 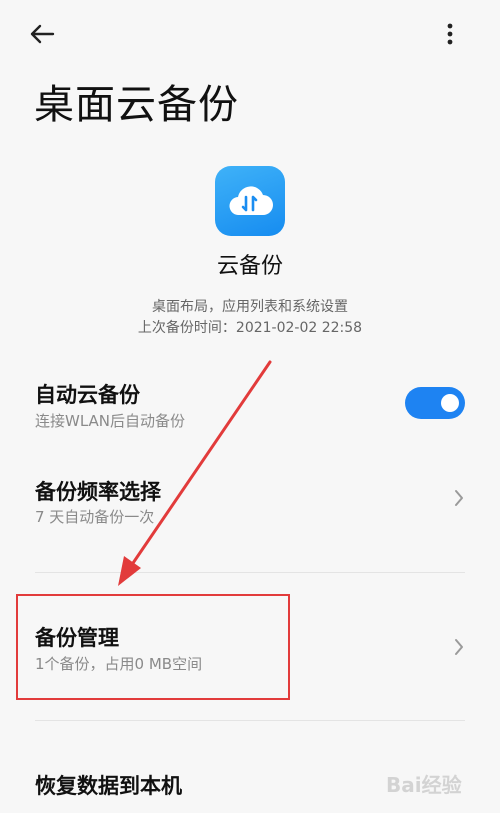 I want to click on watermark-logo: Bai经验, so click(x=424, y=784).